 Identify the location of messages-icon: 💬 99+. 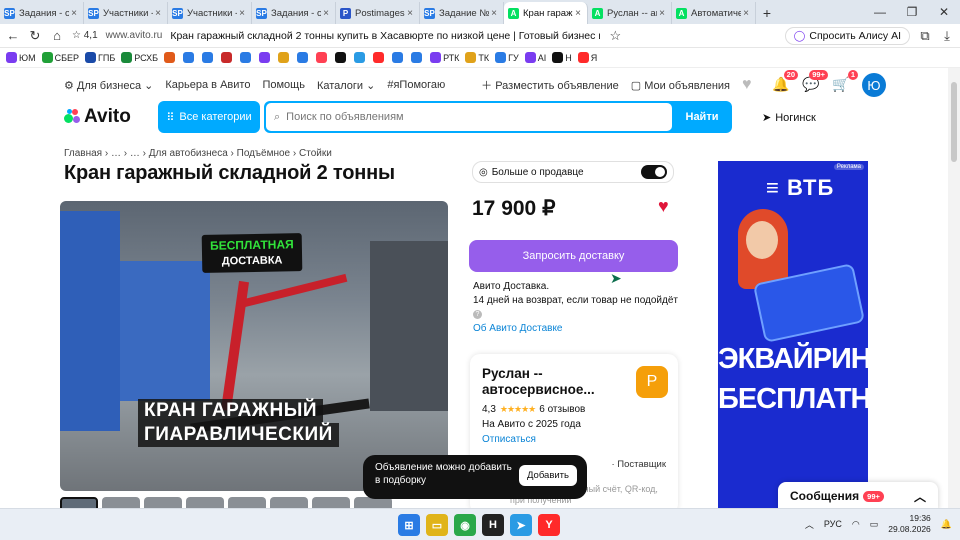
(815, 82).